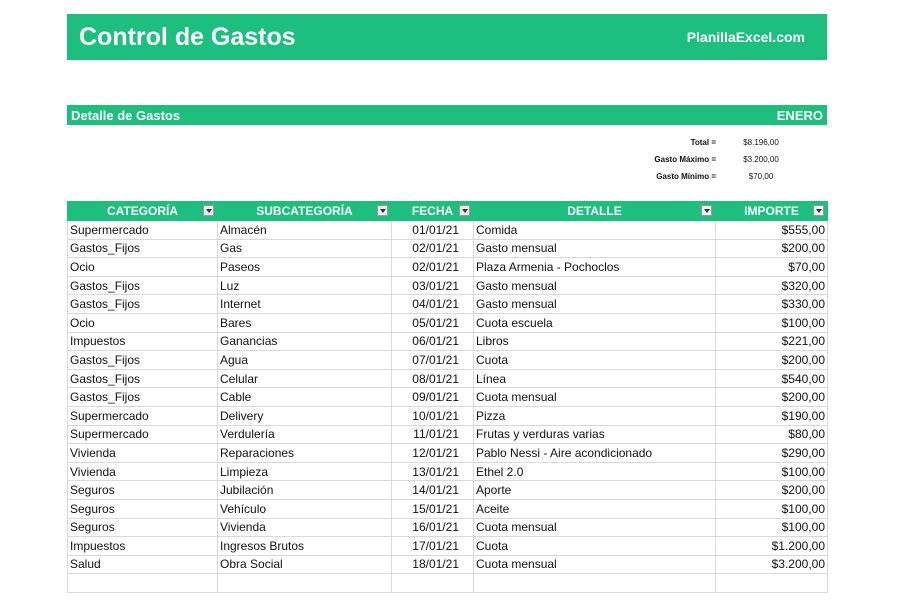 The height and width of the screenshot is (600, 900). Describe the element at coordinates (304, 248) in the screenshot. I see `subcategory-cell: Gas` at that location.